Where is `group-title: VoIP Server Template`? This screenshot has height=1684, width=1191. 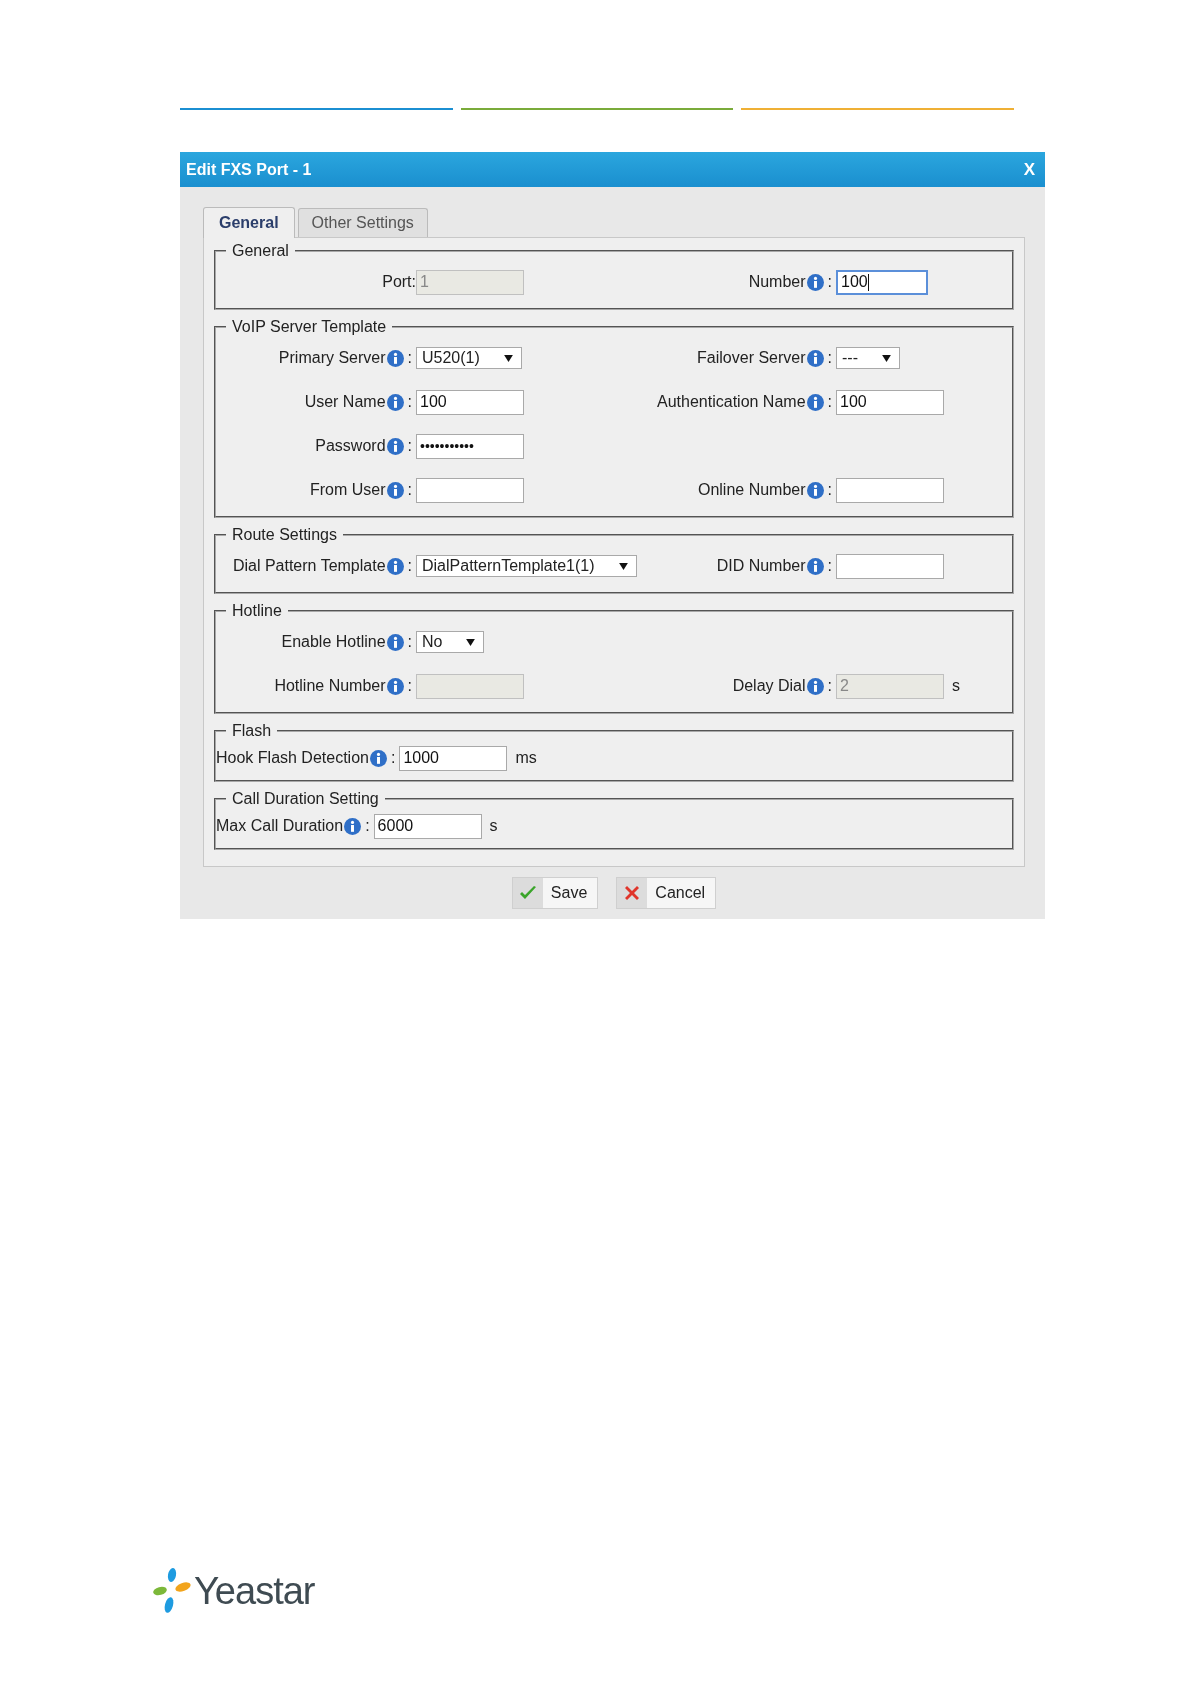
group-title: VoIP Server Template is located at coordinates (309, 327).